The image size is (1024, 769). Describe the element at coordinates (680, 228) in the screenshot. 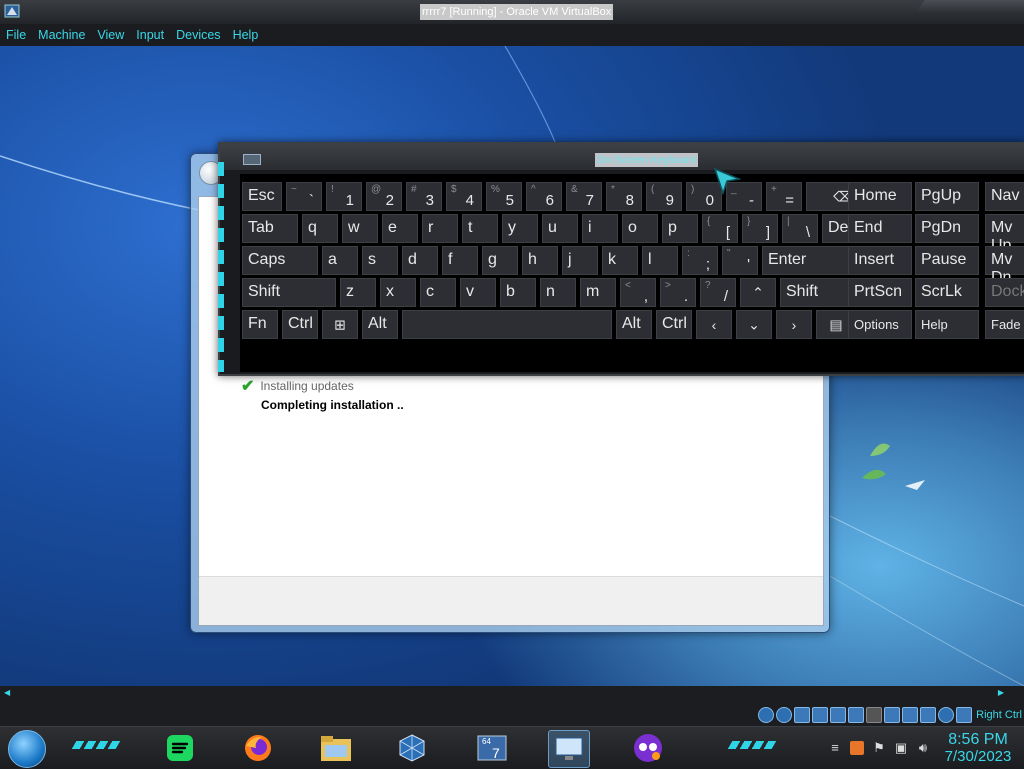

I see `osk-key-p: p` at that location.